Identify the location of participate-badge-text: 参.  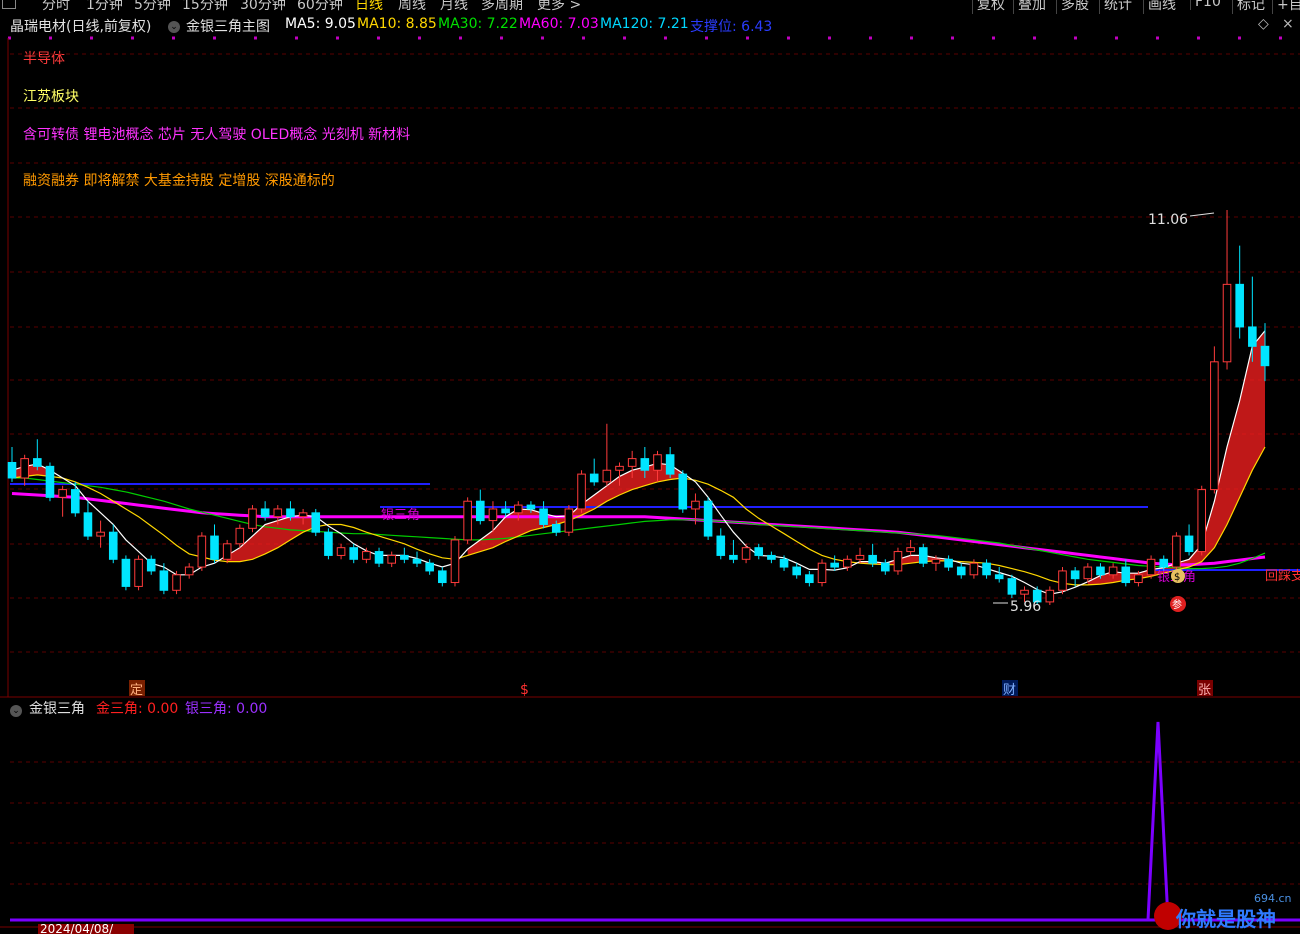
(1177, 604).